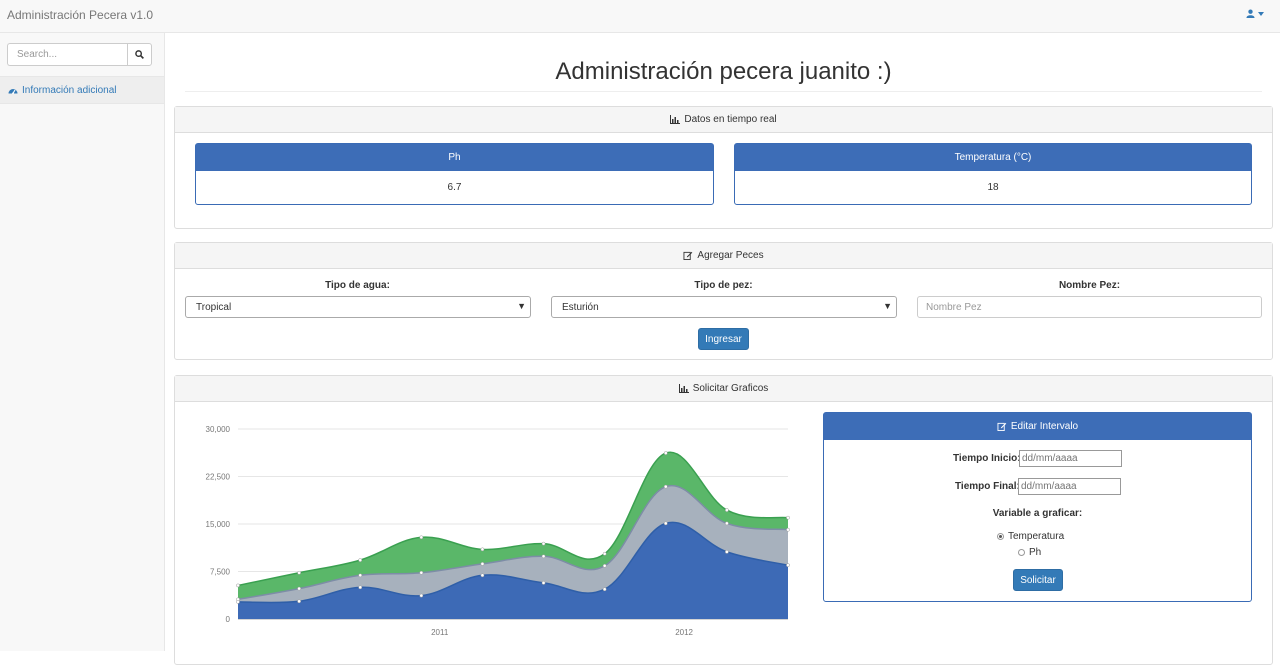  I want to click on charts-panel-heading: Solicitar Graficos, so click(723, 389).